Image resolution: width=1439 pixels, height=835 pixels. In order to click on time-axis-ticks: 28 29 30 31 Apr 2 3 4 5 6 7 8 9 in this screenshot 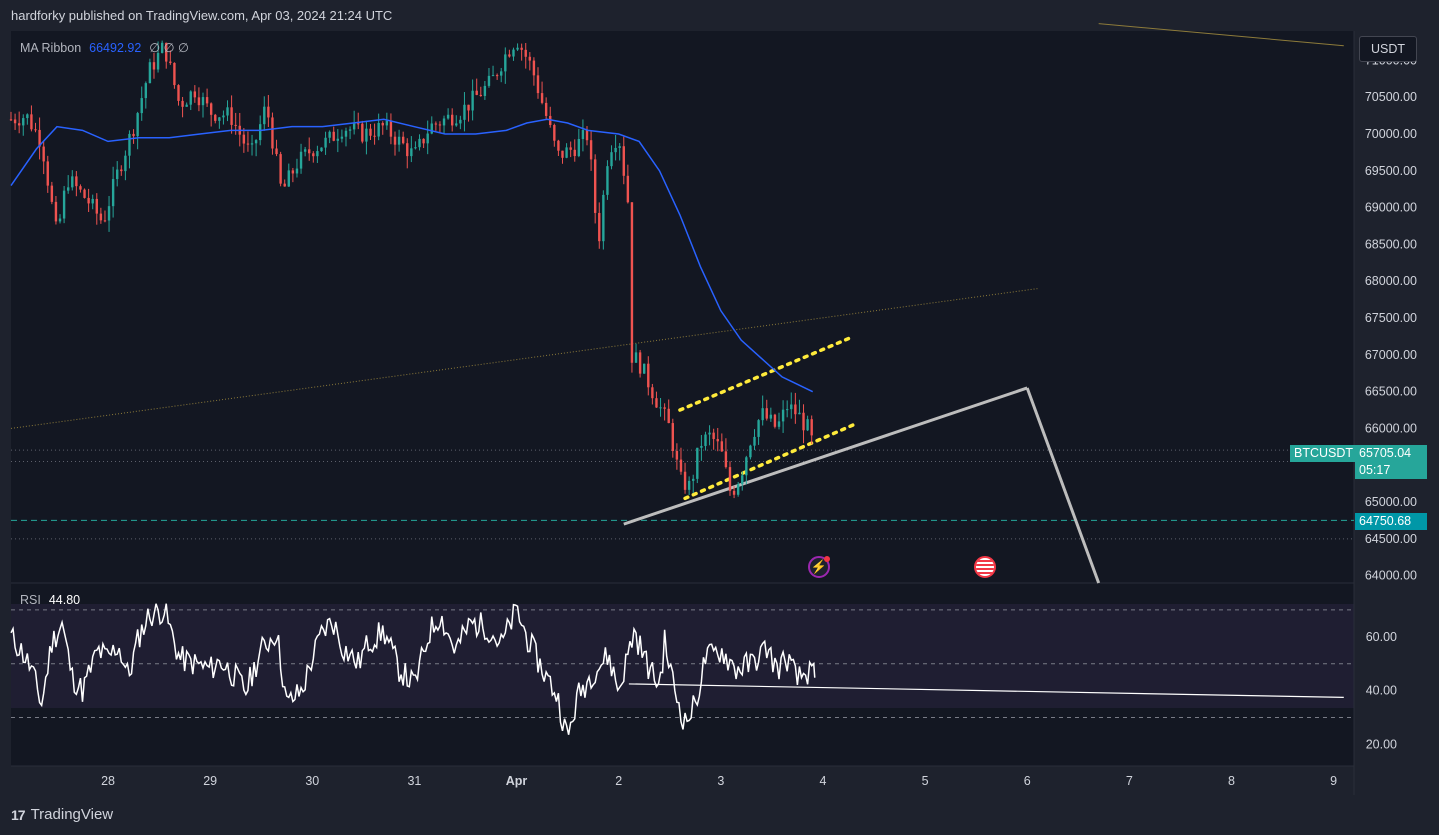, I will do `click(719, 781)`.